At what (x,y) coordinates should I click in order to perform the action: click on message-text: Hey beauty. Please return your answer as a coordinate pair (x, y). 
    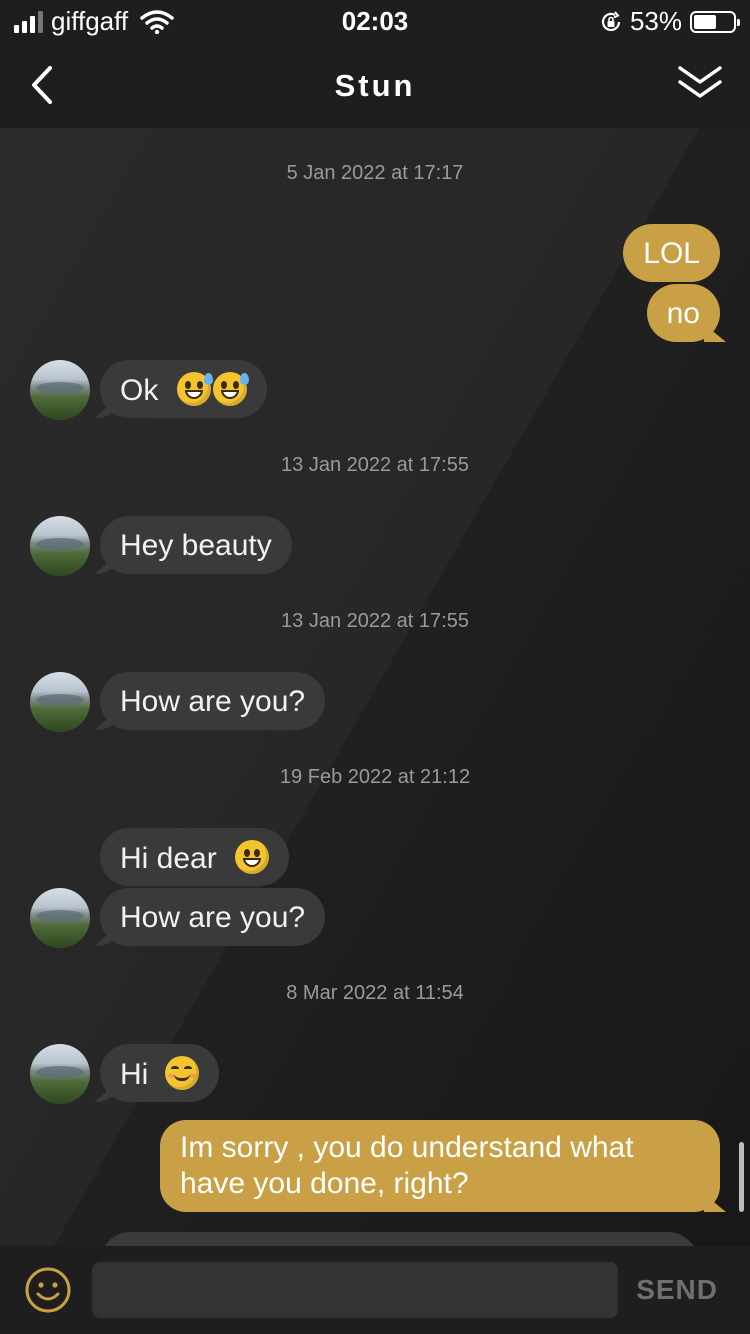
    Looking at the image, I should click on (196, 545).